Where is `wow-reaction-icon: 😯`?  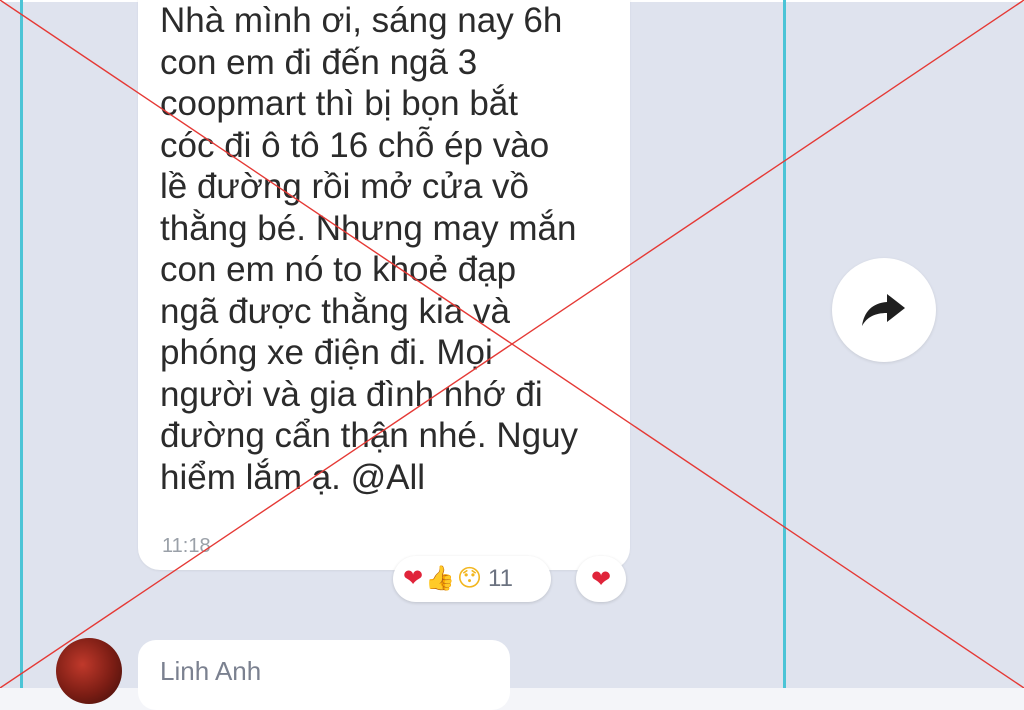
wow-reaction-icon: 😯 is located at coordinates (470, 578).